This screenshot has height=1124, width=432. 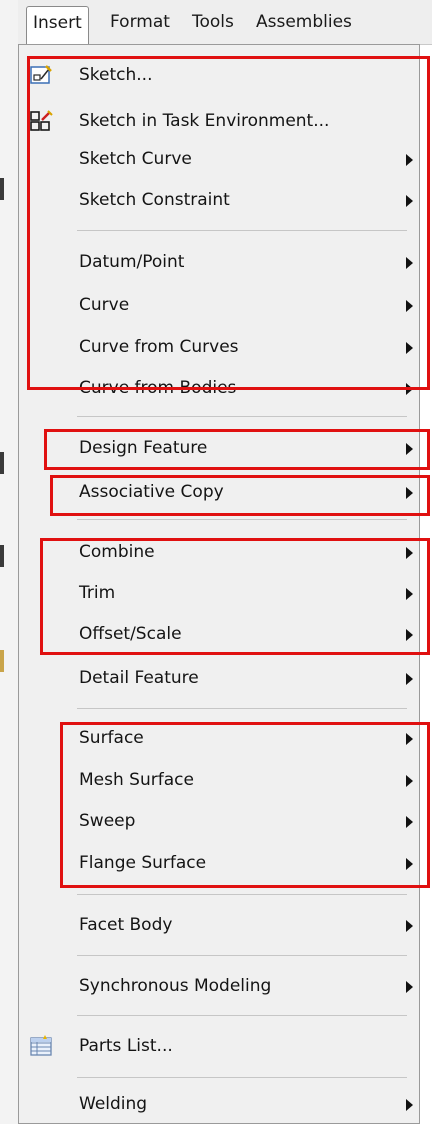 What do you see at coordinates (113, 1104) in the screenshot?
I see `menu-item-label: Welding` at bounding box center [113, 1104].